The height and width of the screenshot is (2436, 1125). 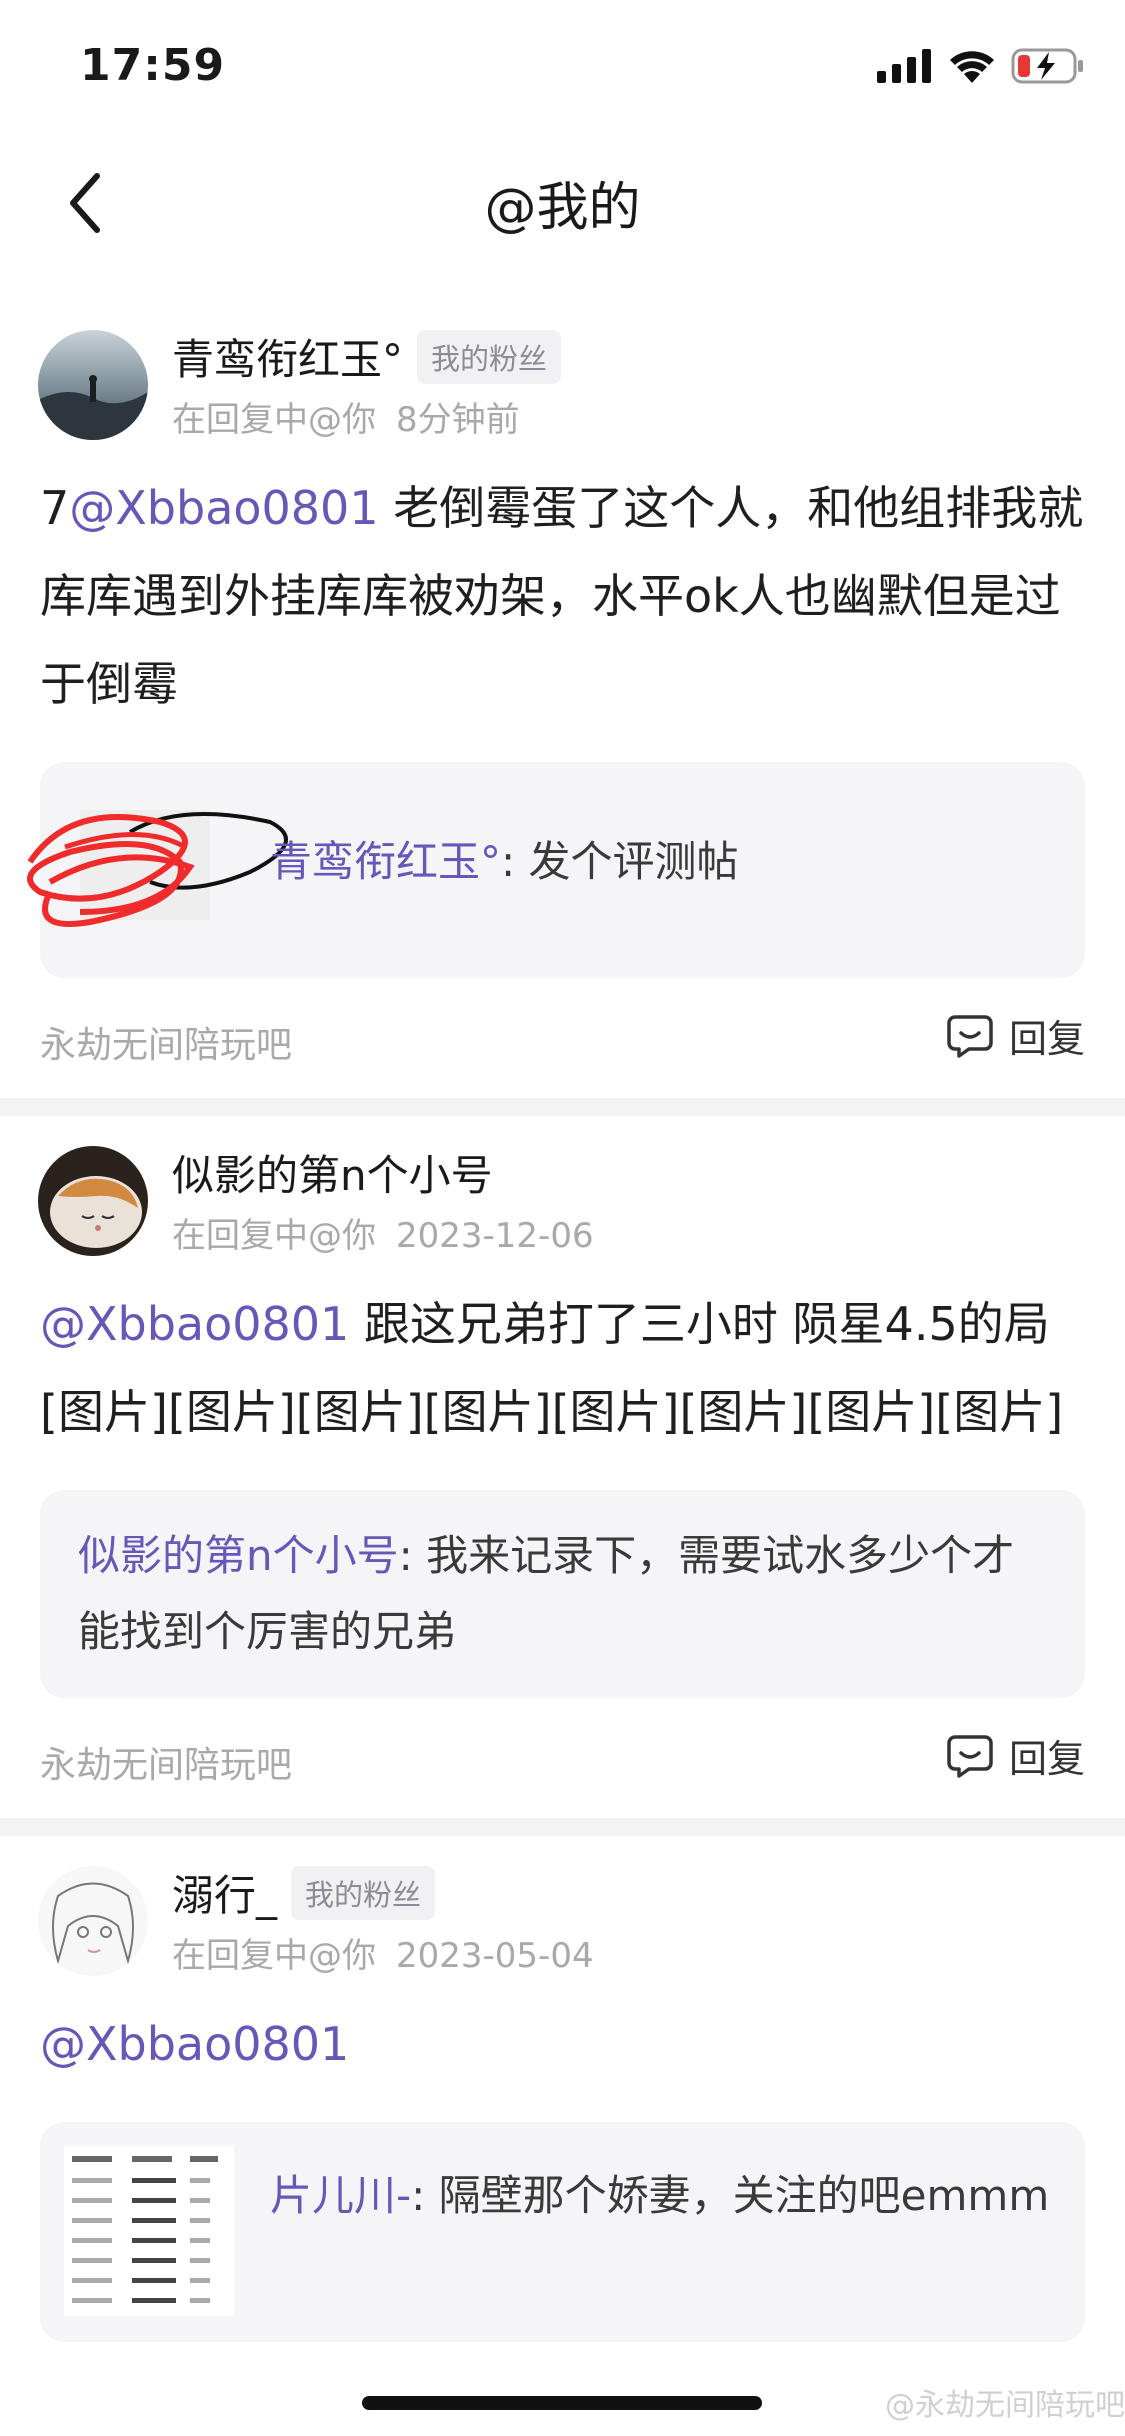 I want to click on post-meta: 在回复中@你 8分钟前, so click(x=346, y=416).